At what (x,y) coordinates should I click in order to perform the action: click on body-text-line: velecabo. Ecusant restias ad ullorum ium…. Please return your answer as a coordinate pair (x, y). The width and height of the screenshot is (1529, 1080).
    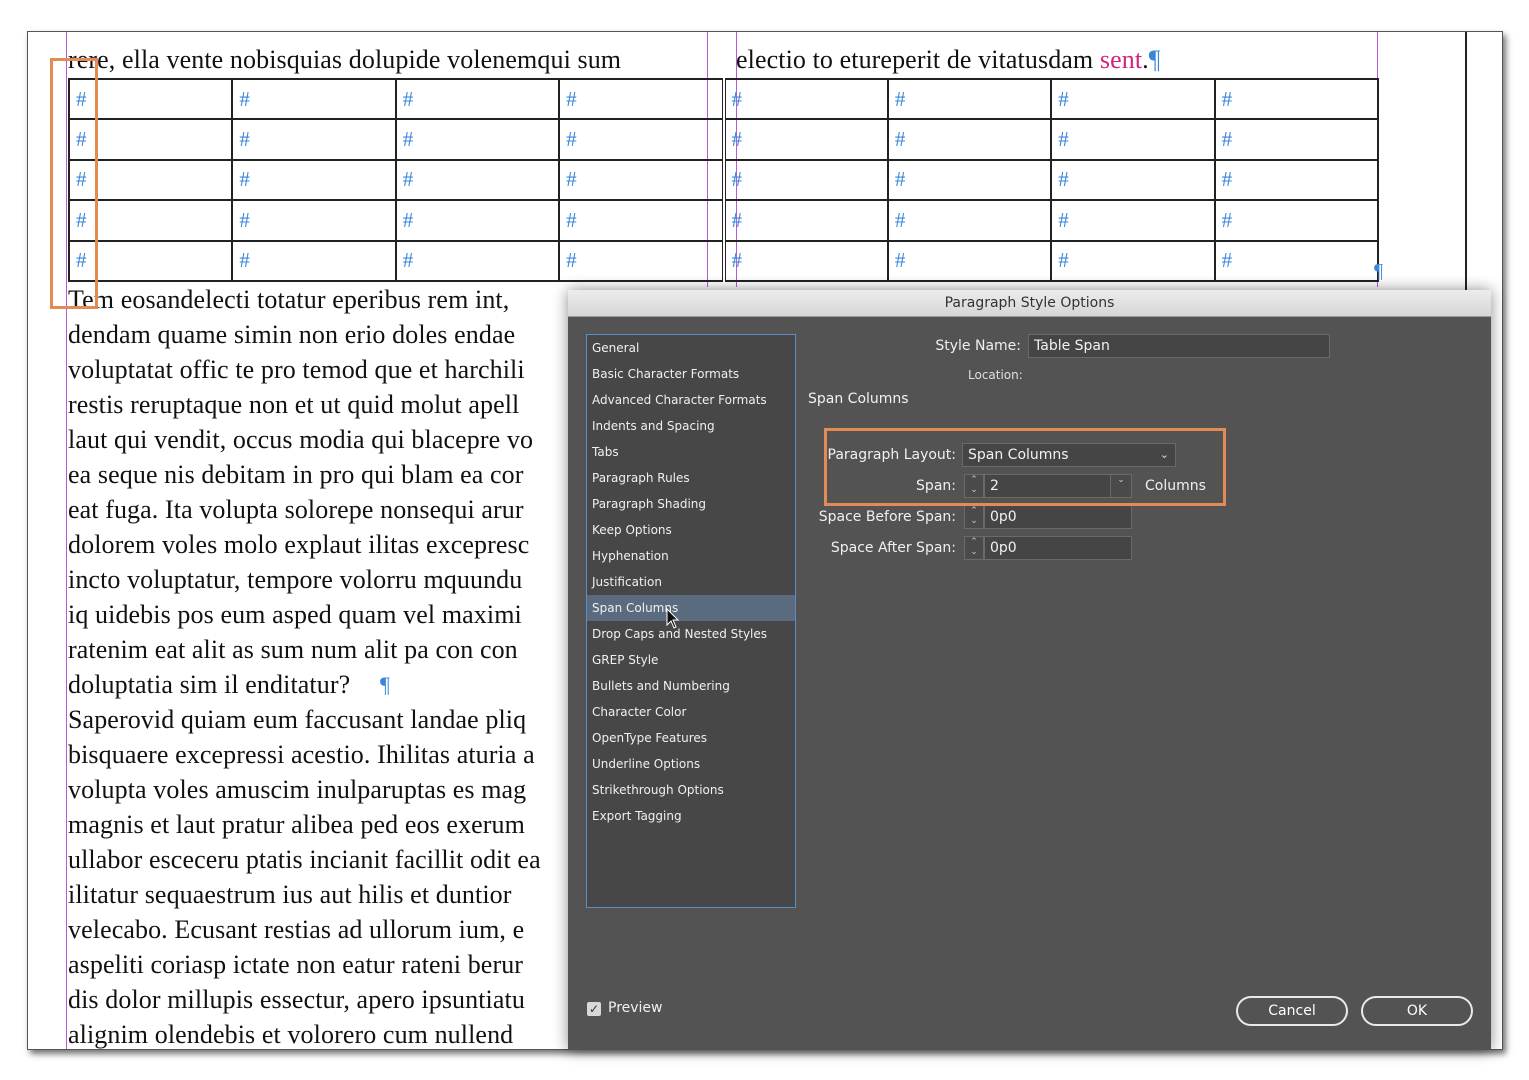
    Looking at the image, I should click on (296, 929).